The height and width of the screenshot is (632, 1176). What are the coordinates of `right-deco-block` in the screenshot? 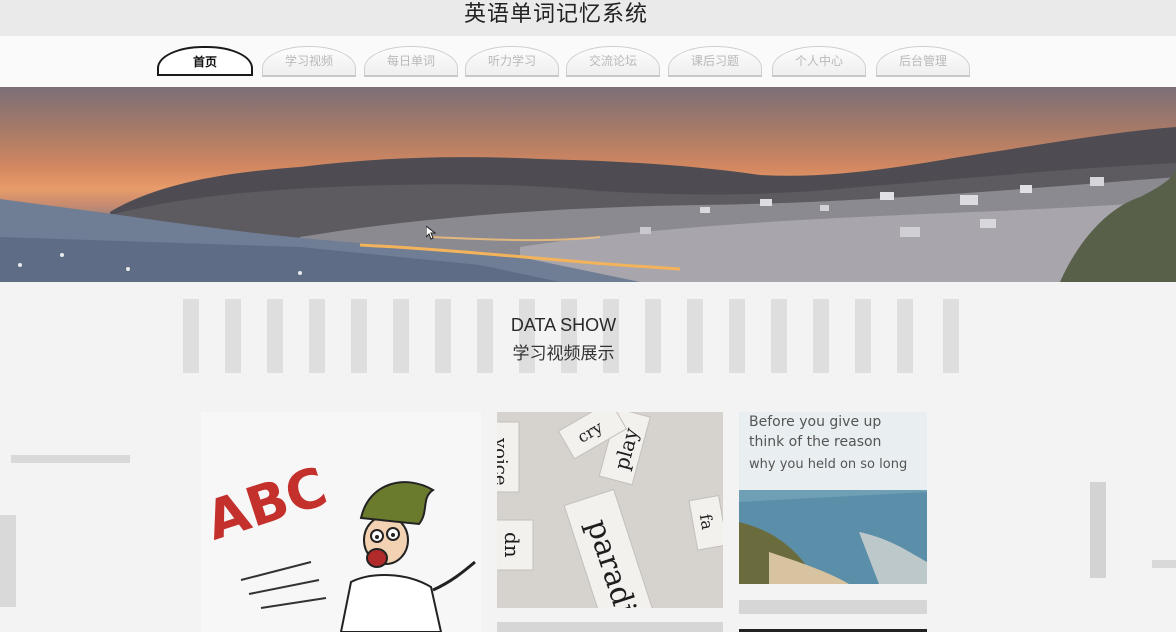 It's located at (1098, 530).